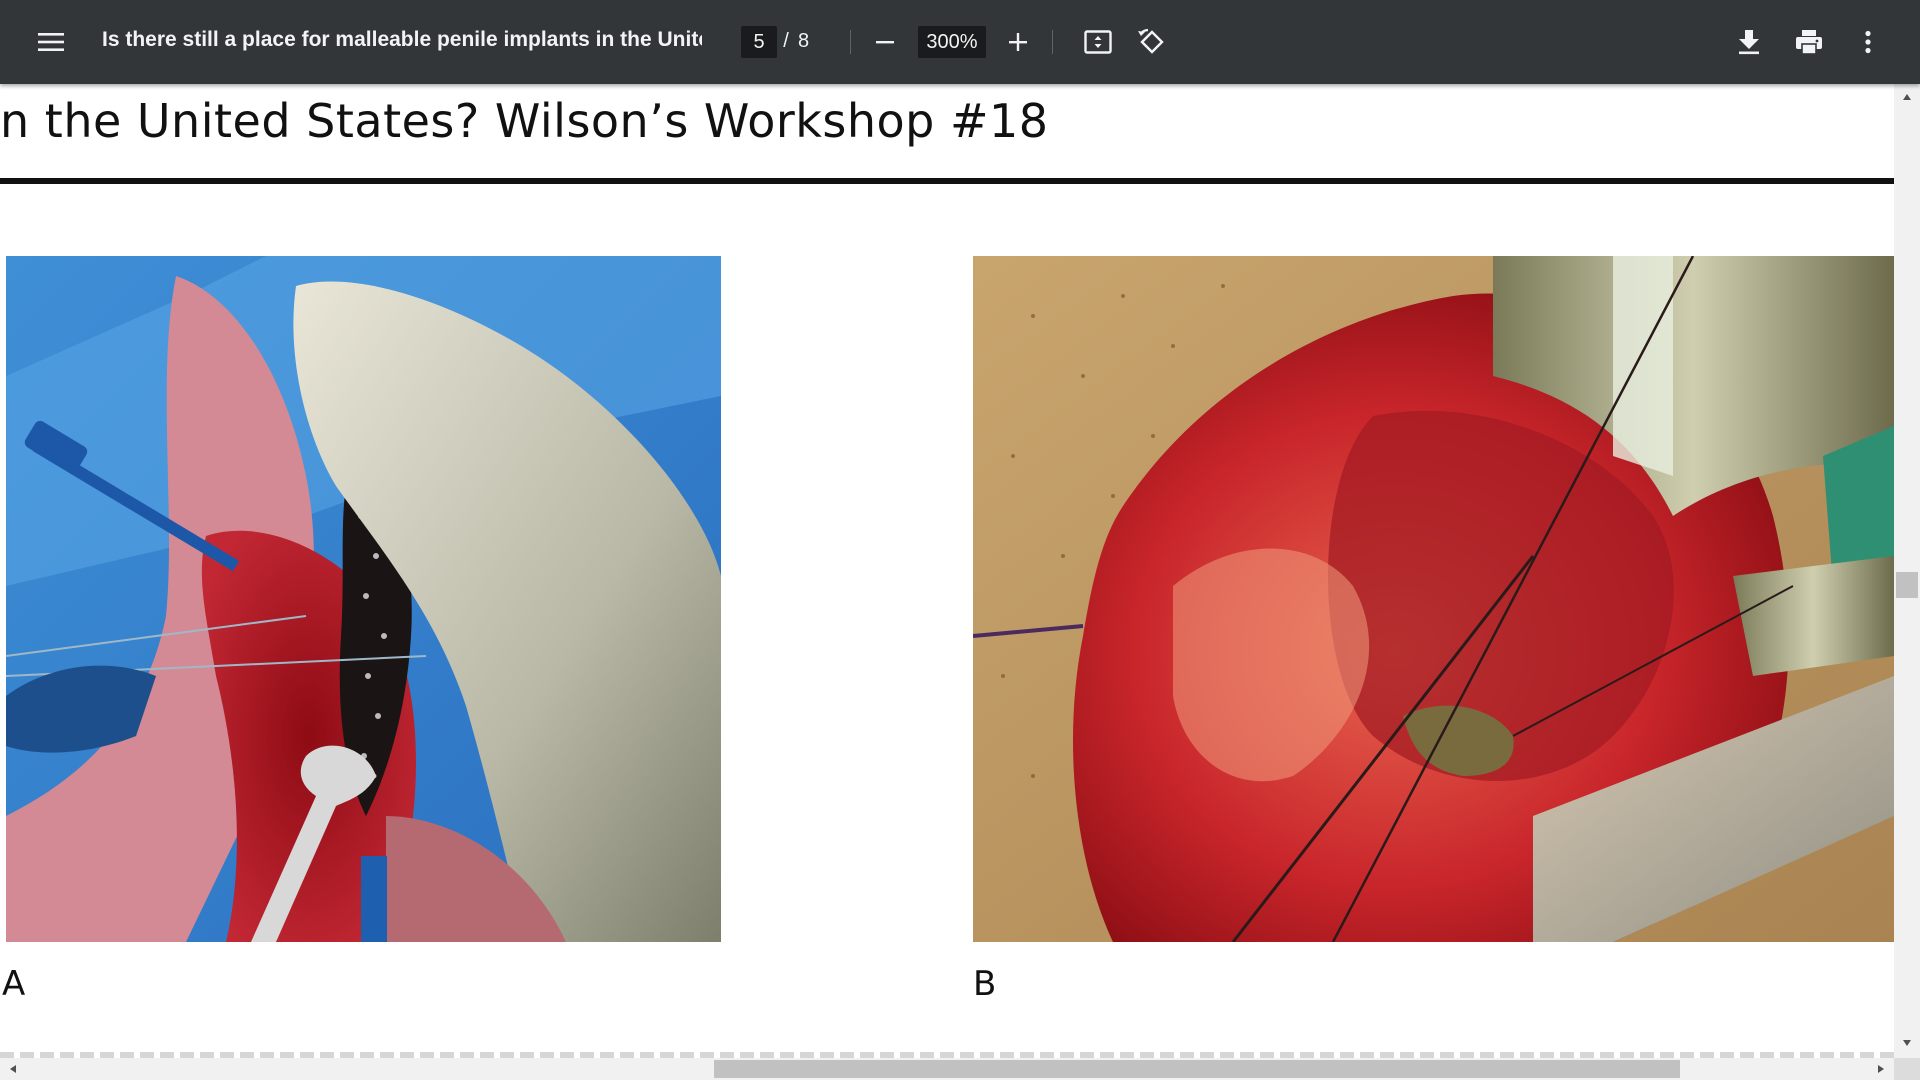 This screenshot has height=1080, width=1920. I want to click on figure-b-label: B, so click(985, 984).